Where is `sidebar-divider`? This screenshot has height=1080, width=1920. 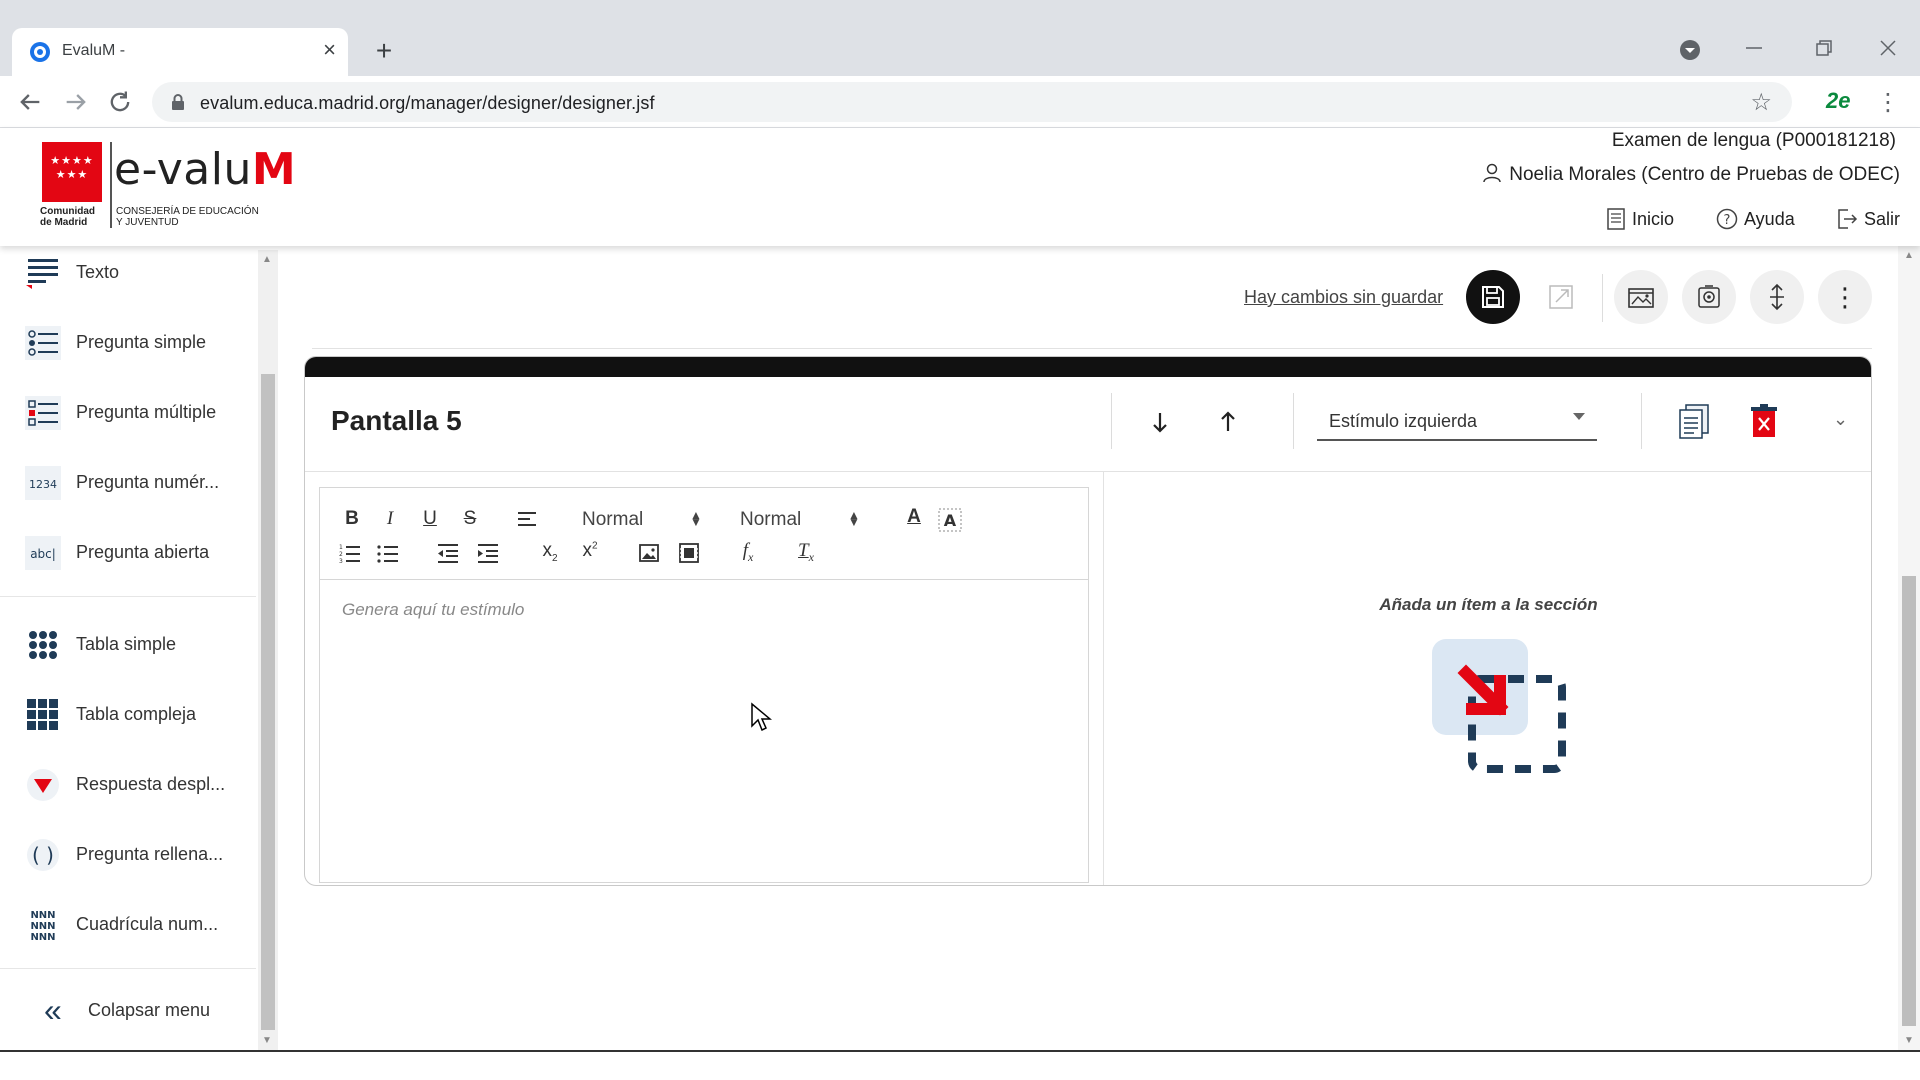
sidebar-divider is located at coordinates (128, 596).